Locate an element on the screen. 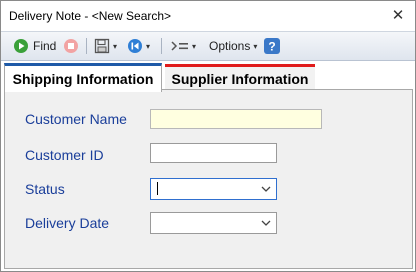  close-button: ✕ is located at coordinates (398, 16).